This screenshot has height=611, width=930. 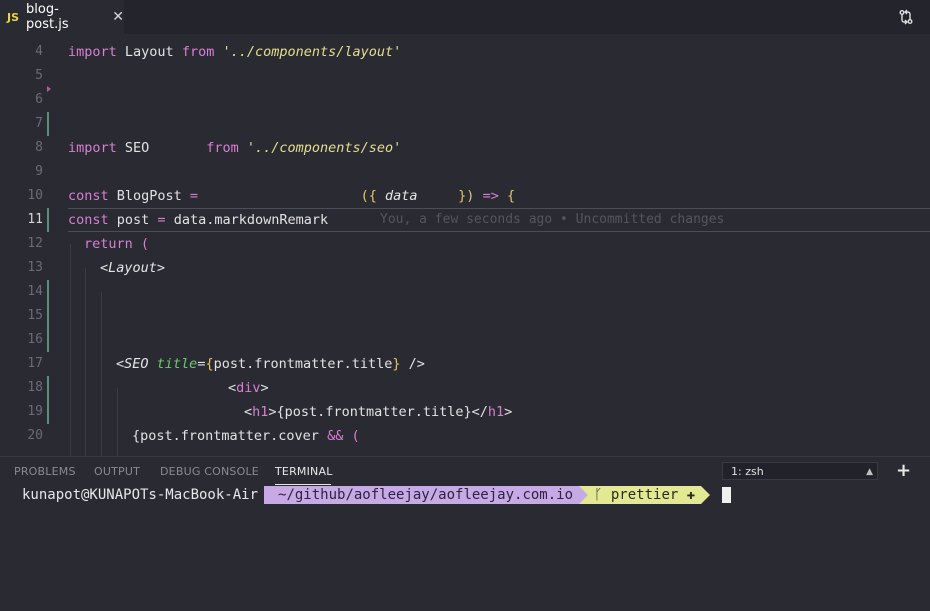 I want to click on code-line: 5, so click(x=465, y=76).